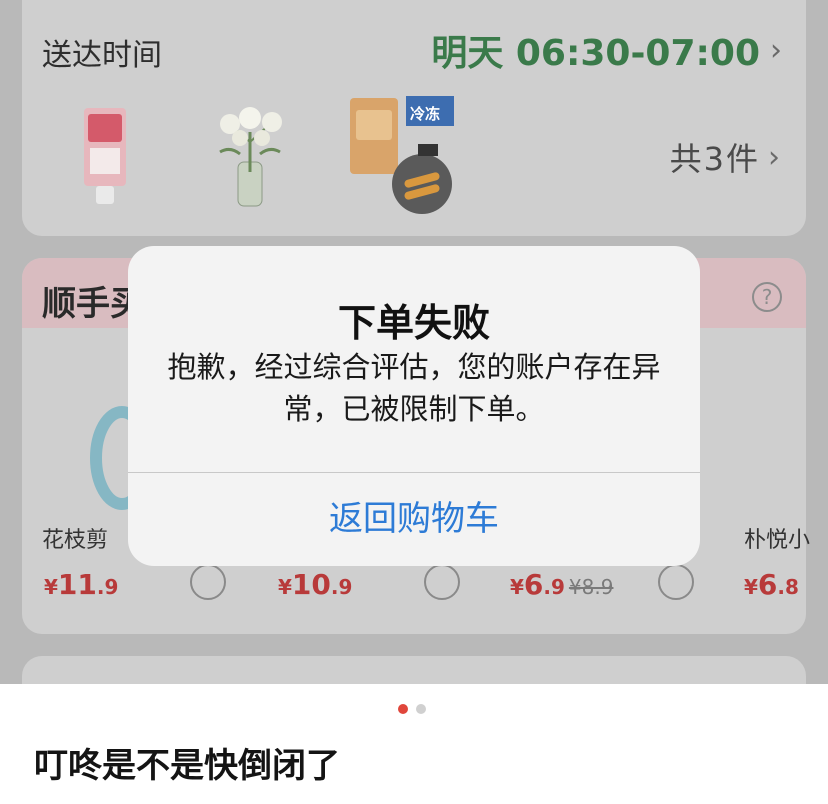 Image resolution: width=828 pixels, height=804 pixels. What do you see at coordinates (591, 587) in the screenshot?
I see `original-price: ¥8.9` at bounding box center [591, 587].